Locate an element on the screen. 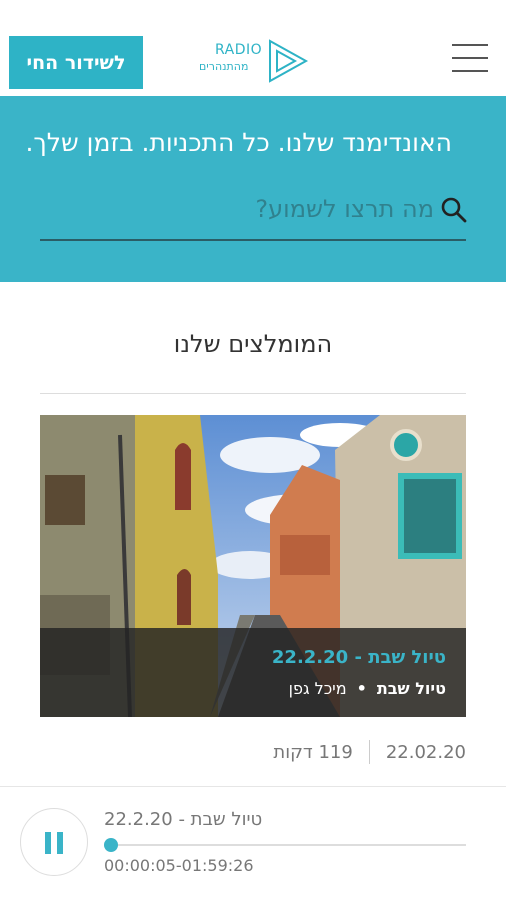  play-triangle-logo-icon is located at coordinates (289, 61).